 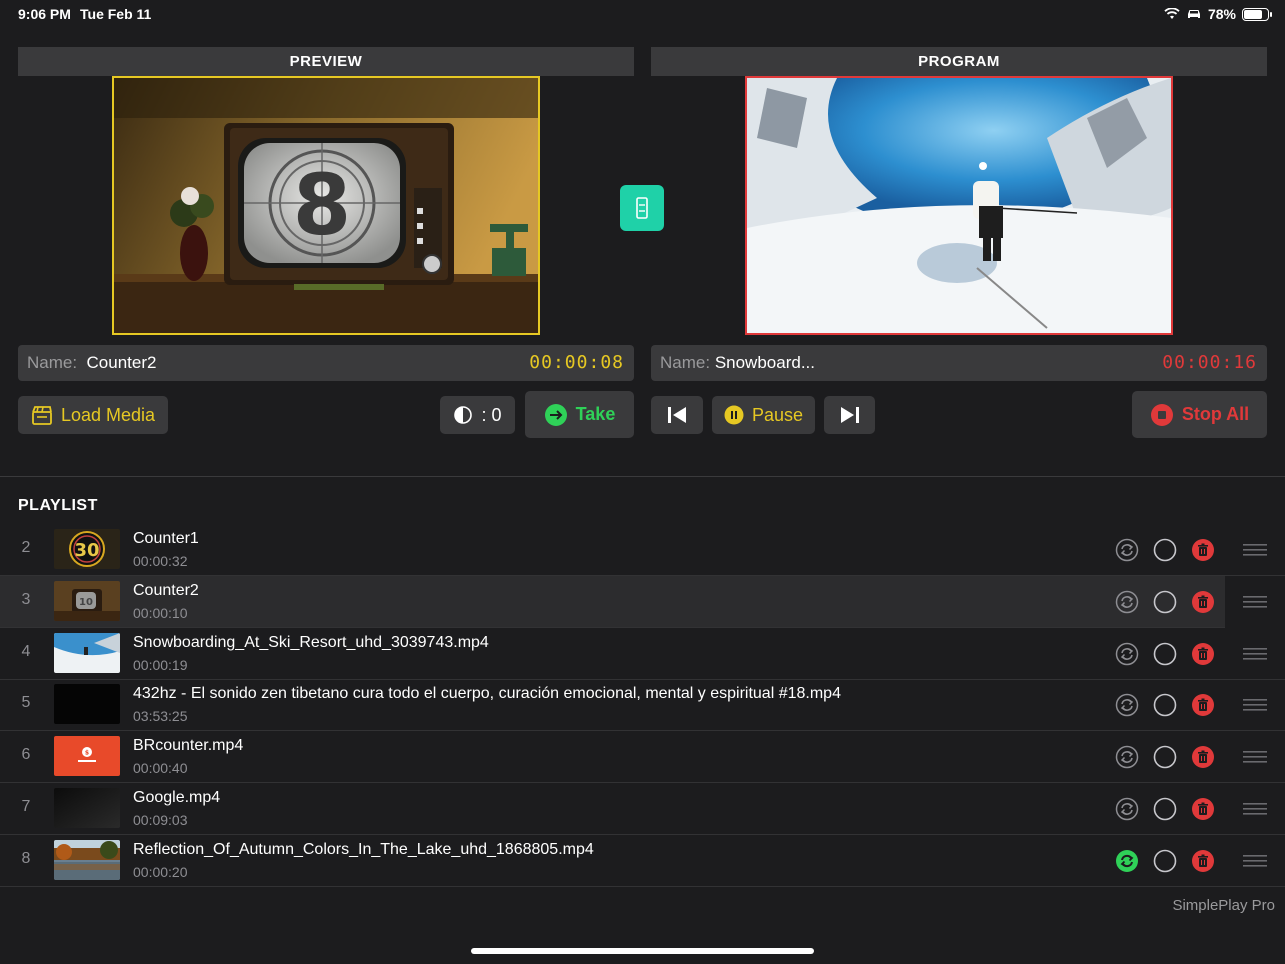 I want to click on take-label: Take, so click(x=595, y=414).